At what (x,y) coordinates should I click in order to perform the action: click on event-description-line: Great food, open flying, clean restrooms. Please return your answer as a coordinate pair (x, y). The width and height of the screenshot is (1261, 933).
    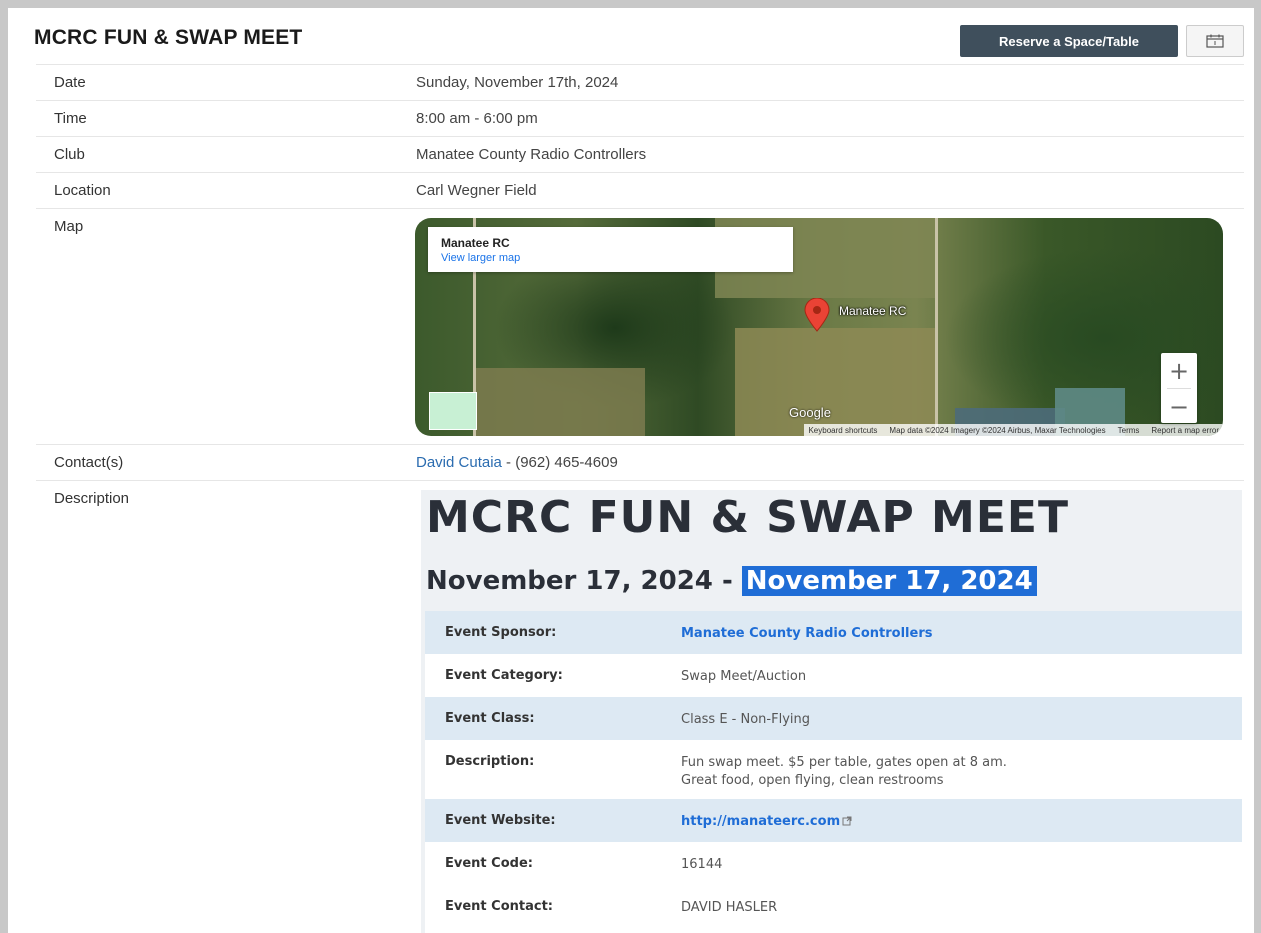
    Looking at the image, I should click on (812, 780).